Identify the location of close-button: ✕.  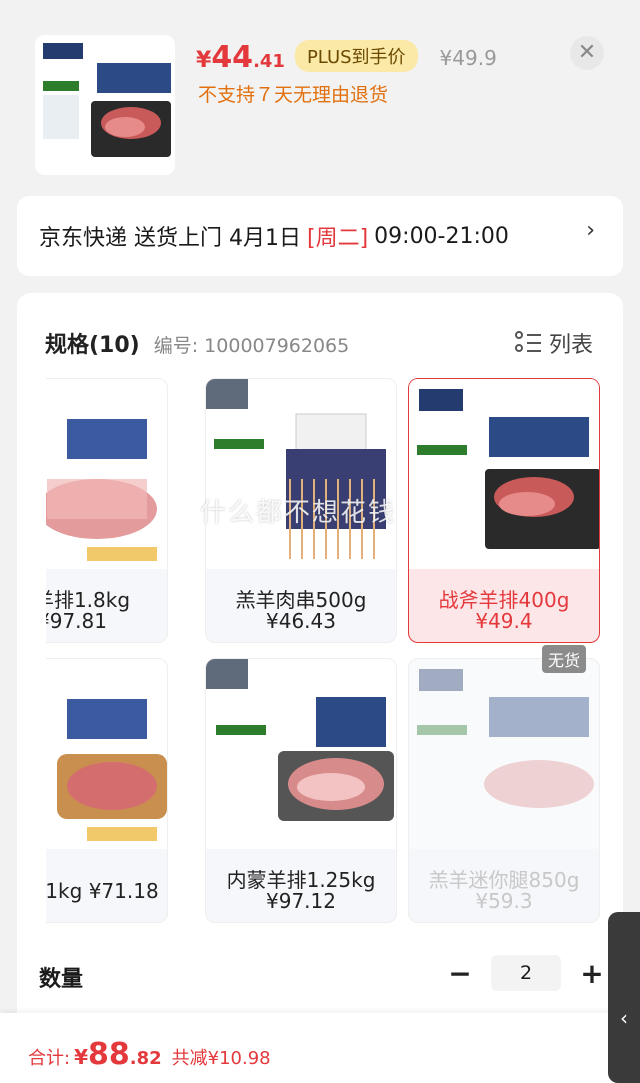
(587, 53).